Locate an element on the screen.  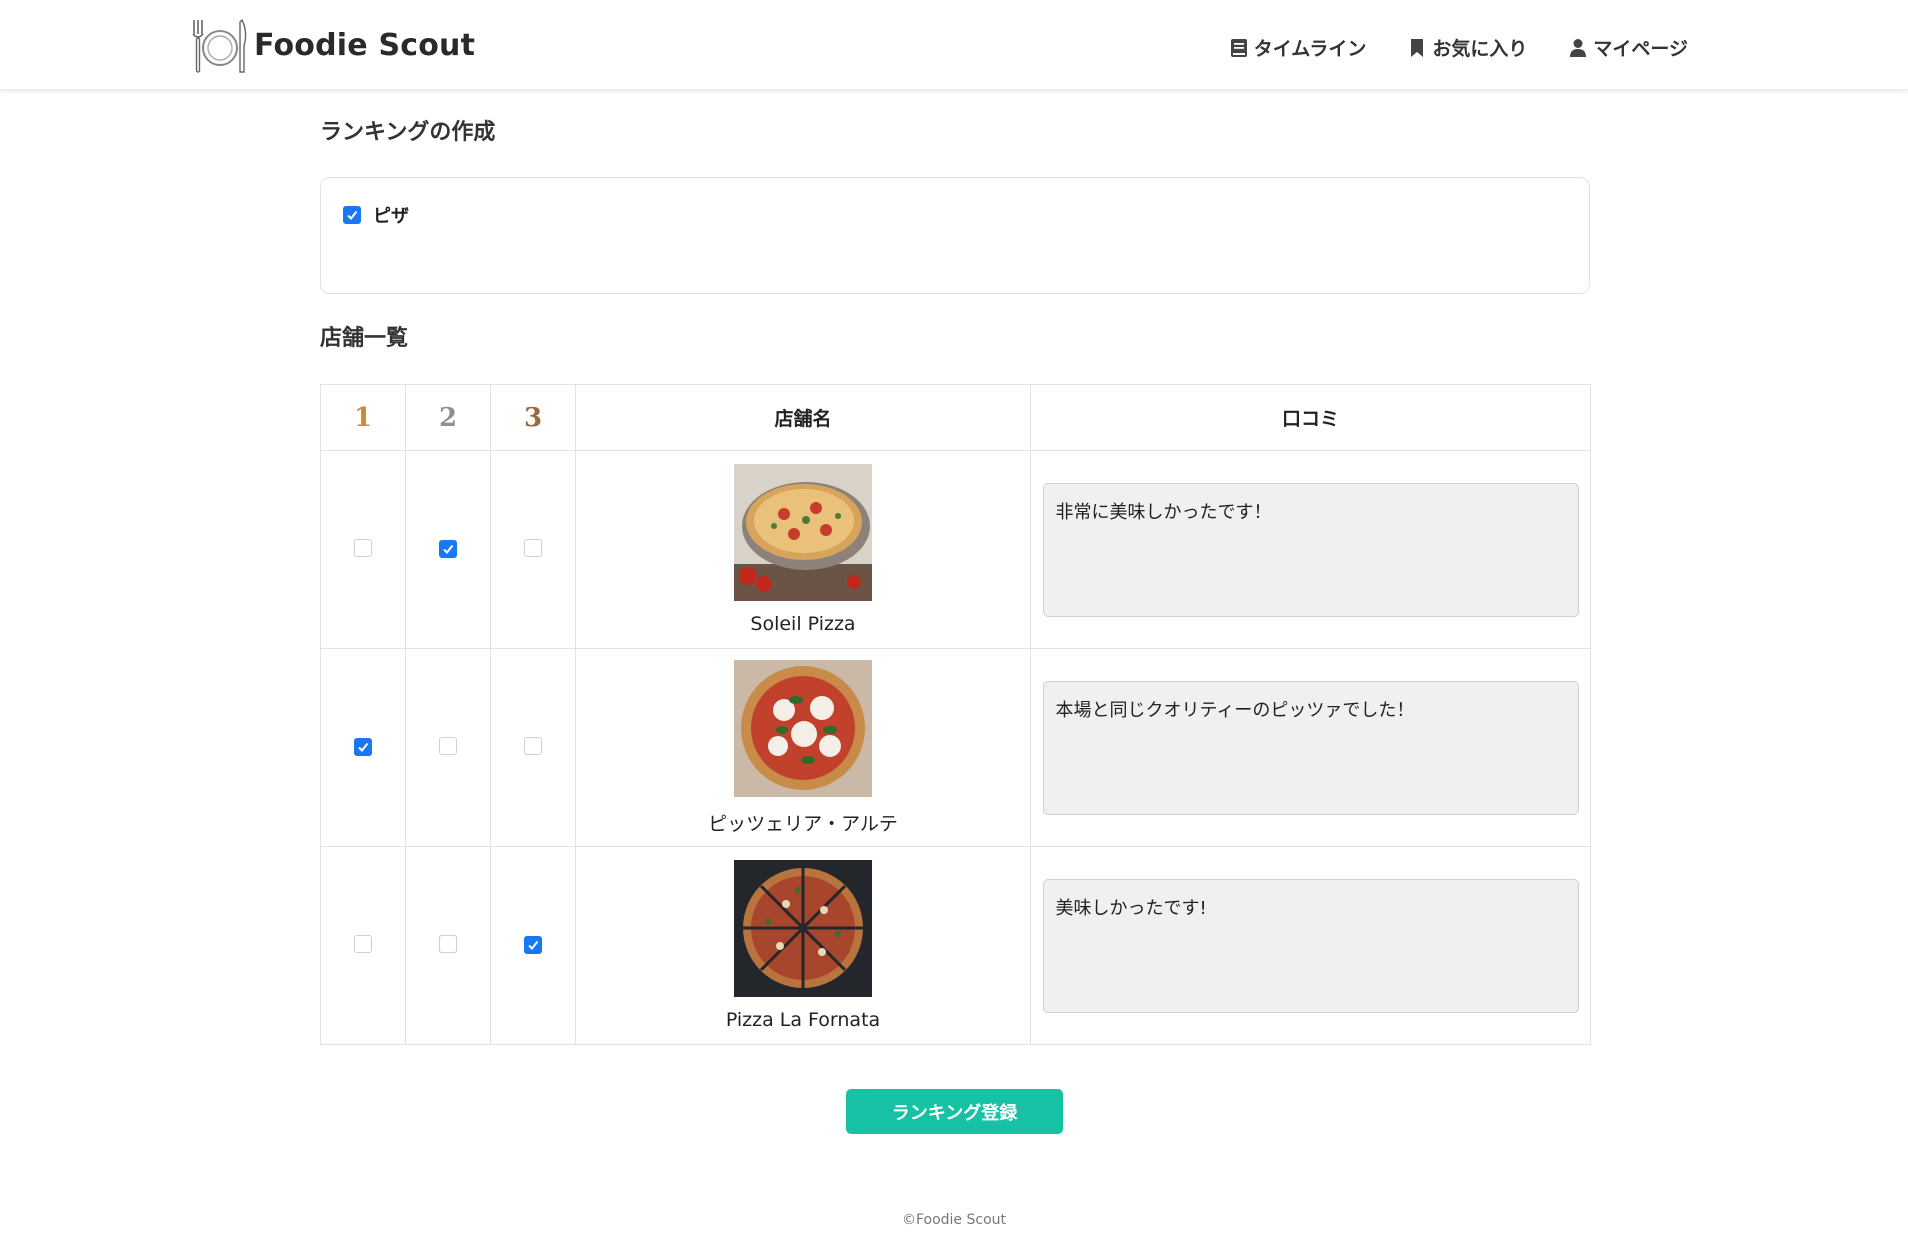
rank3-header: 3 is located at coordinates (533, 417).